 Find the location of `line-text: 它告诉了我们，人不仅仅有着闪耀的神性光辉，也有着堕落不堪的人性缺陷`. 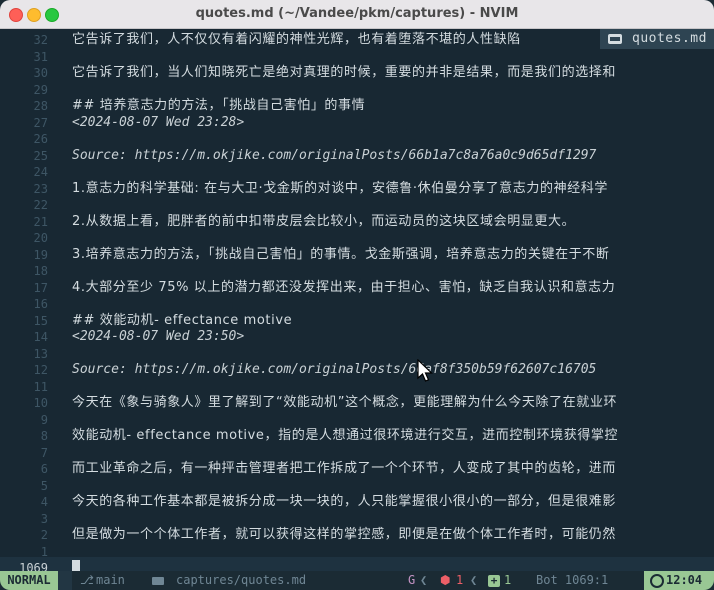

line-text: 它告诉了我们，人不仅仅有着闪耀的神性光辉，也有着堕落不堪的人性缺陷 is located at coordinates (296, 39).